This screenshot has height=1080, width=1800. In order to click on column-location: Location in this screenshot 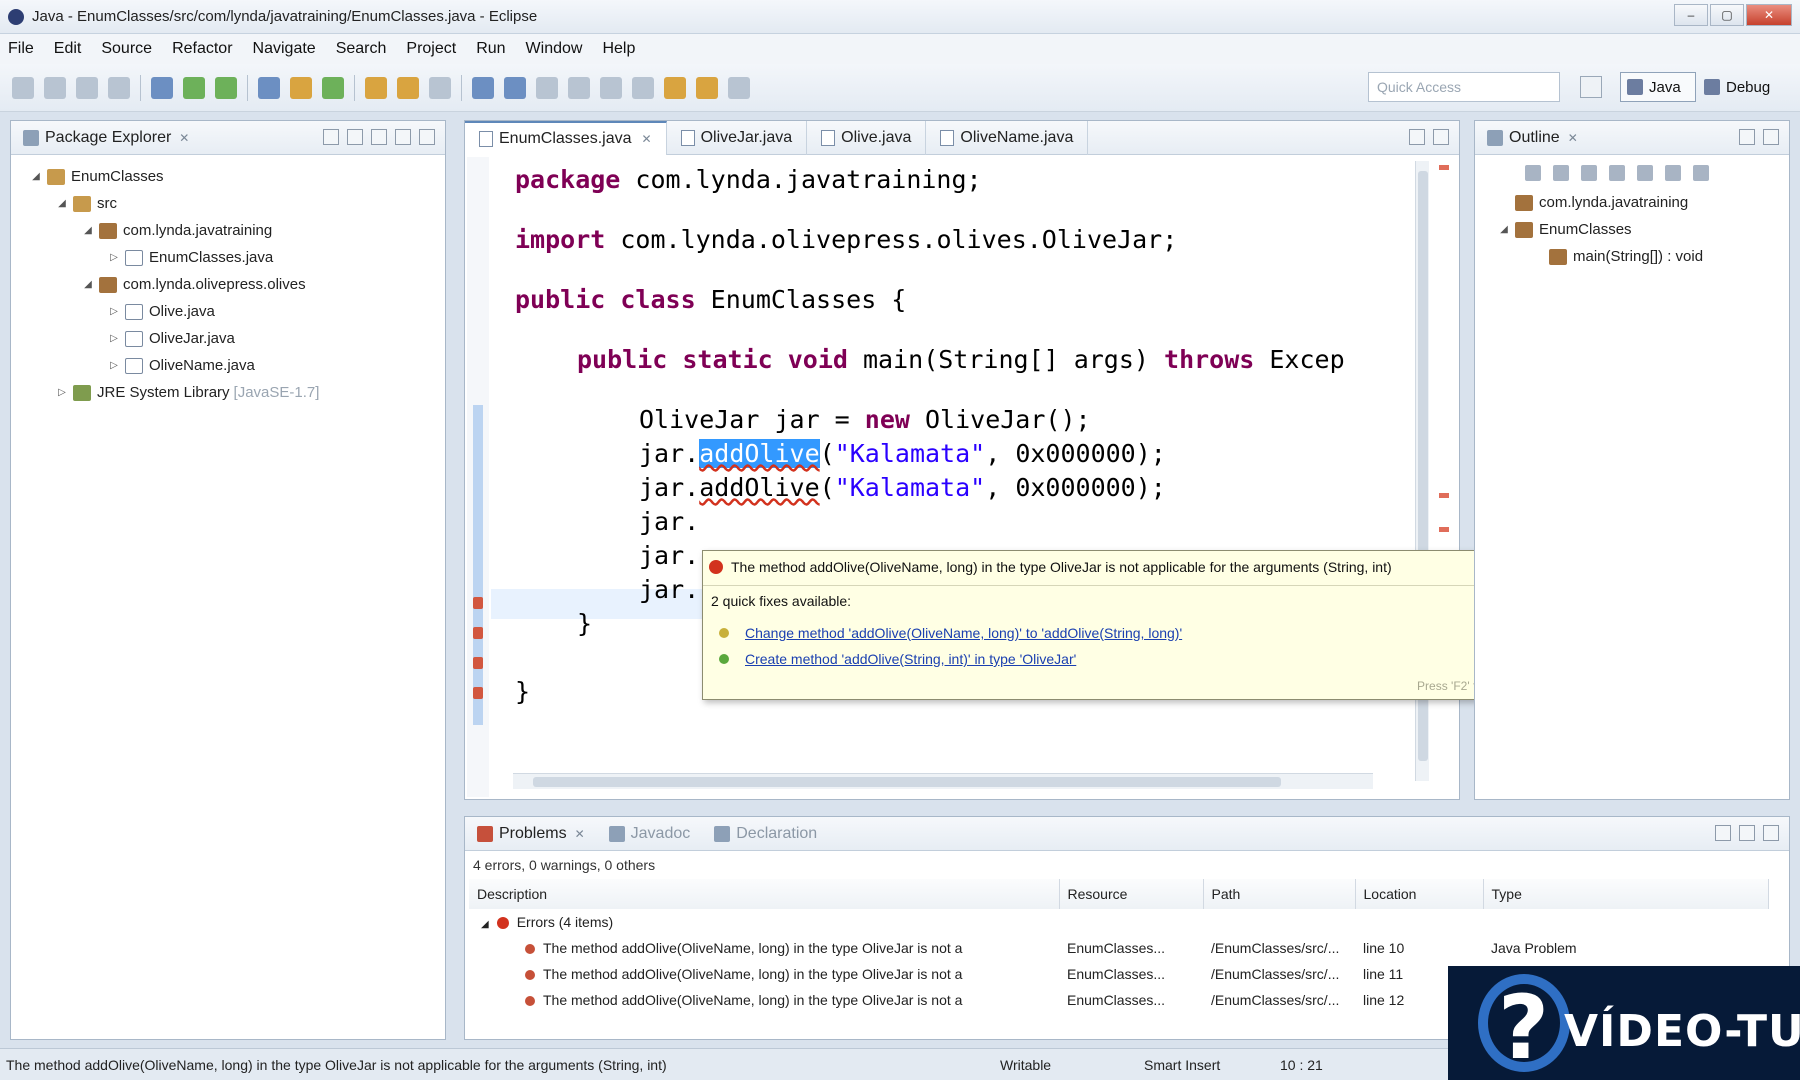, I will do `click(1419, 894)`.